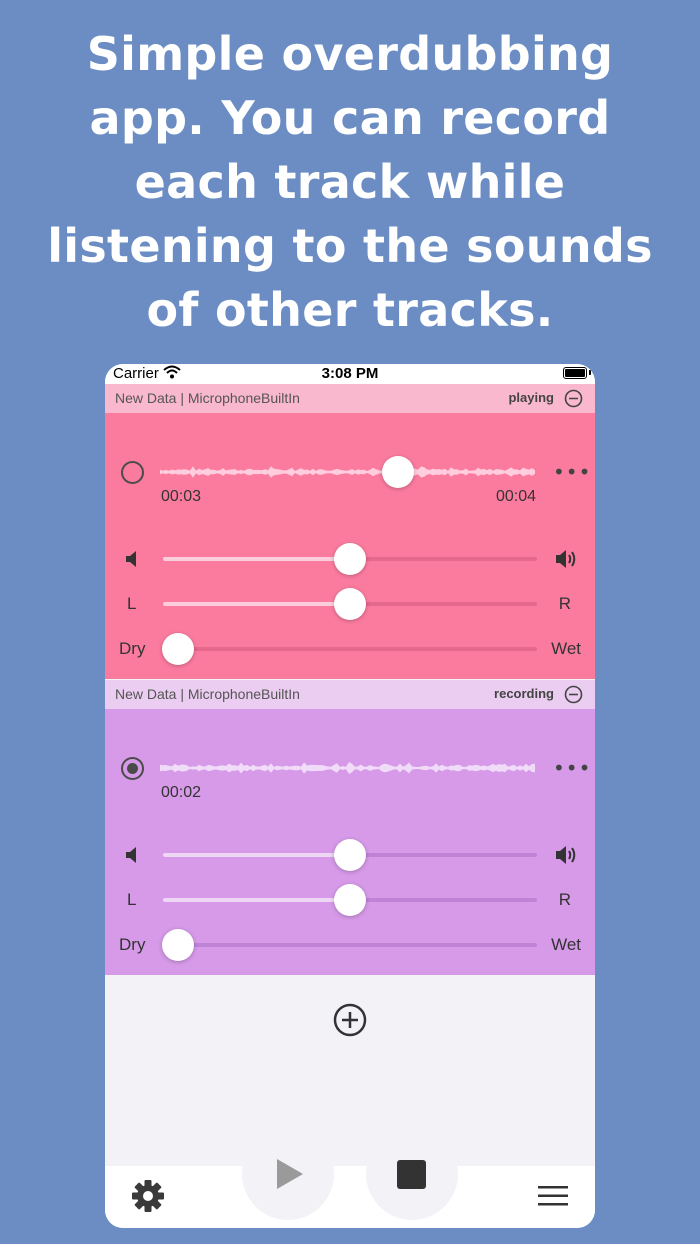 The width and height of the screenshot is (700, 1244). Describe the element at coordinates (350, 118) in the screenshot. I see `headline-line: app. You can record` at that location.